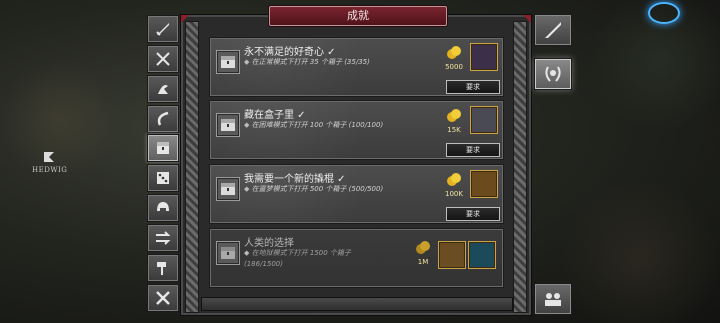 Image resolution: width=720 pixels, height=323 pixels. I want to click on achievement-description: ◆ 在困难模式下打开 100 个箱子 (100/100), so click(314, 125).